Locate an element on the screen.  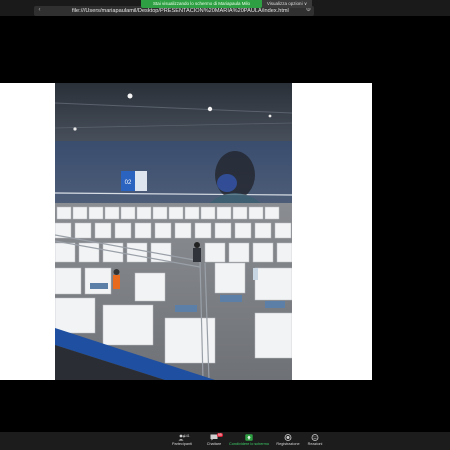
chat-badge: 99 is located at coordinates (220, 435).